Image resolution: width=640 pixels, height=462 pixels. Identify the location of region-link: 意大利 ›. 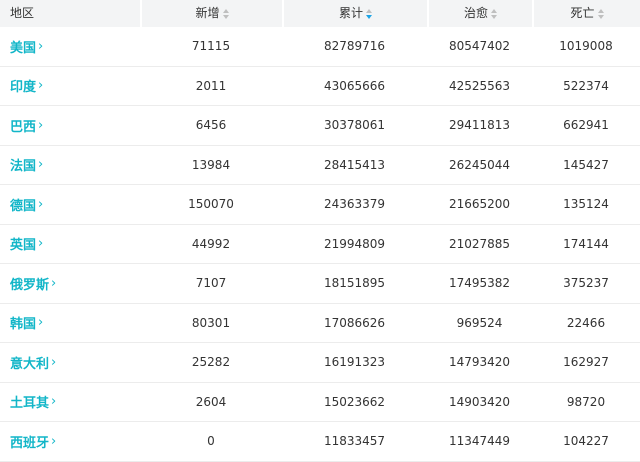
(33, 362).